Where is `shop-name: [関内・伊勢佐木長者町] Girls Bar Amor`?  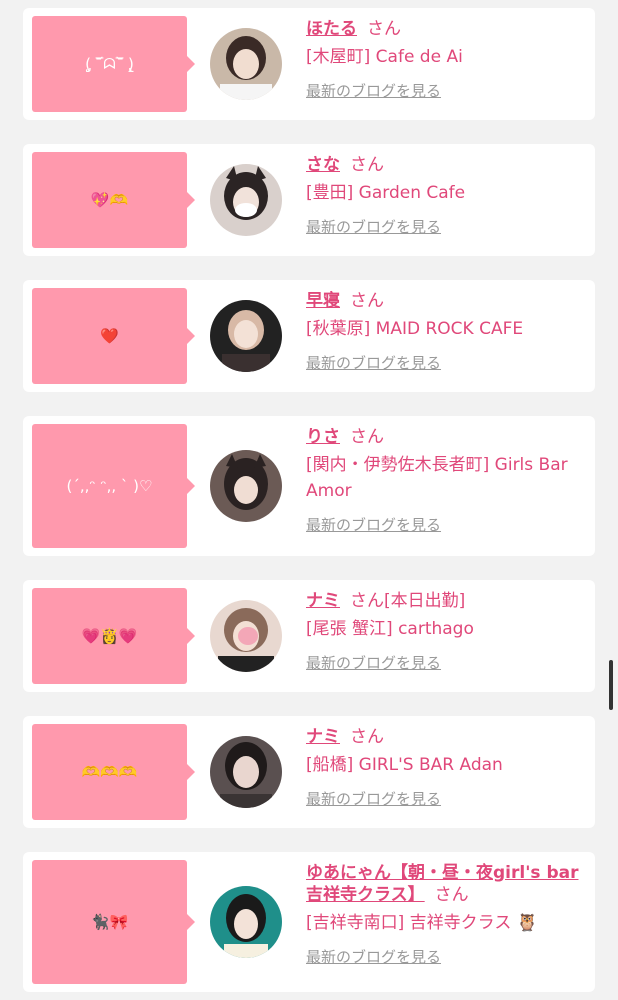 shop-name: [関内・伊勢佐木長者町] Girls Bar Amor is located at coordinates (437, 478).